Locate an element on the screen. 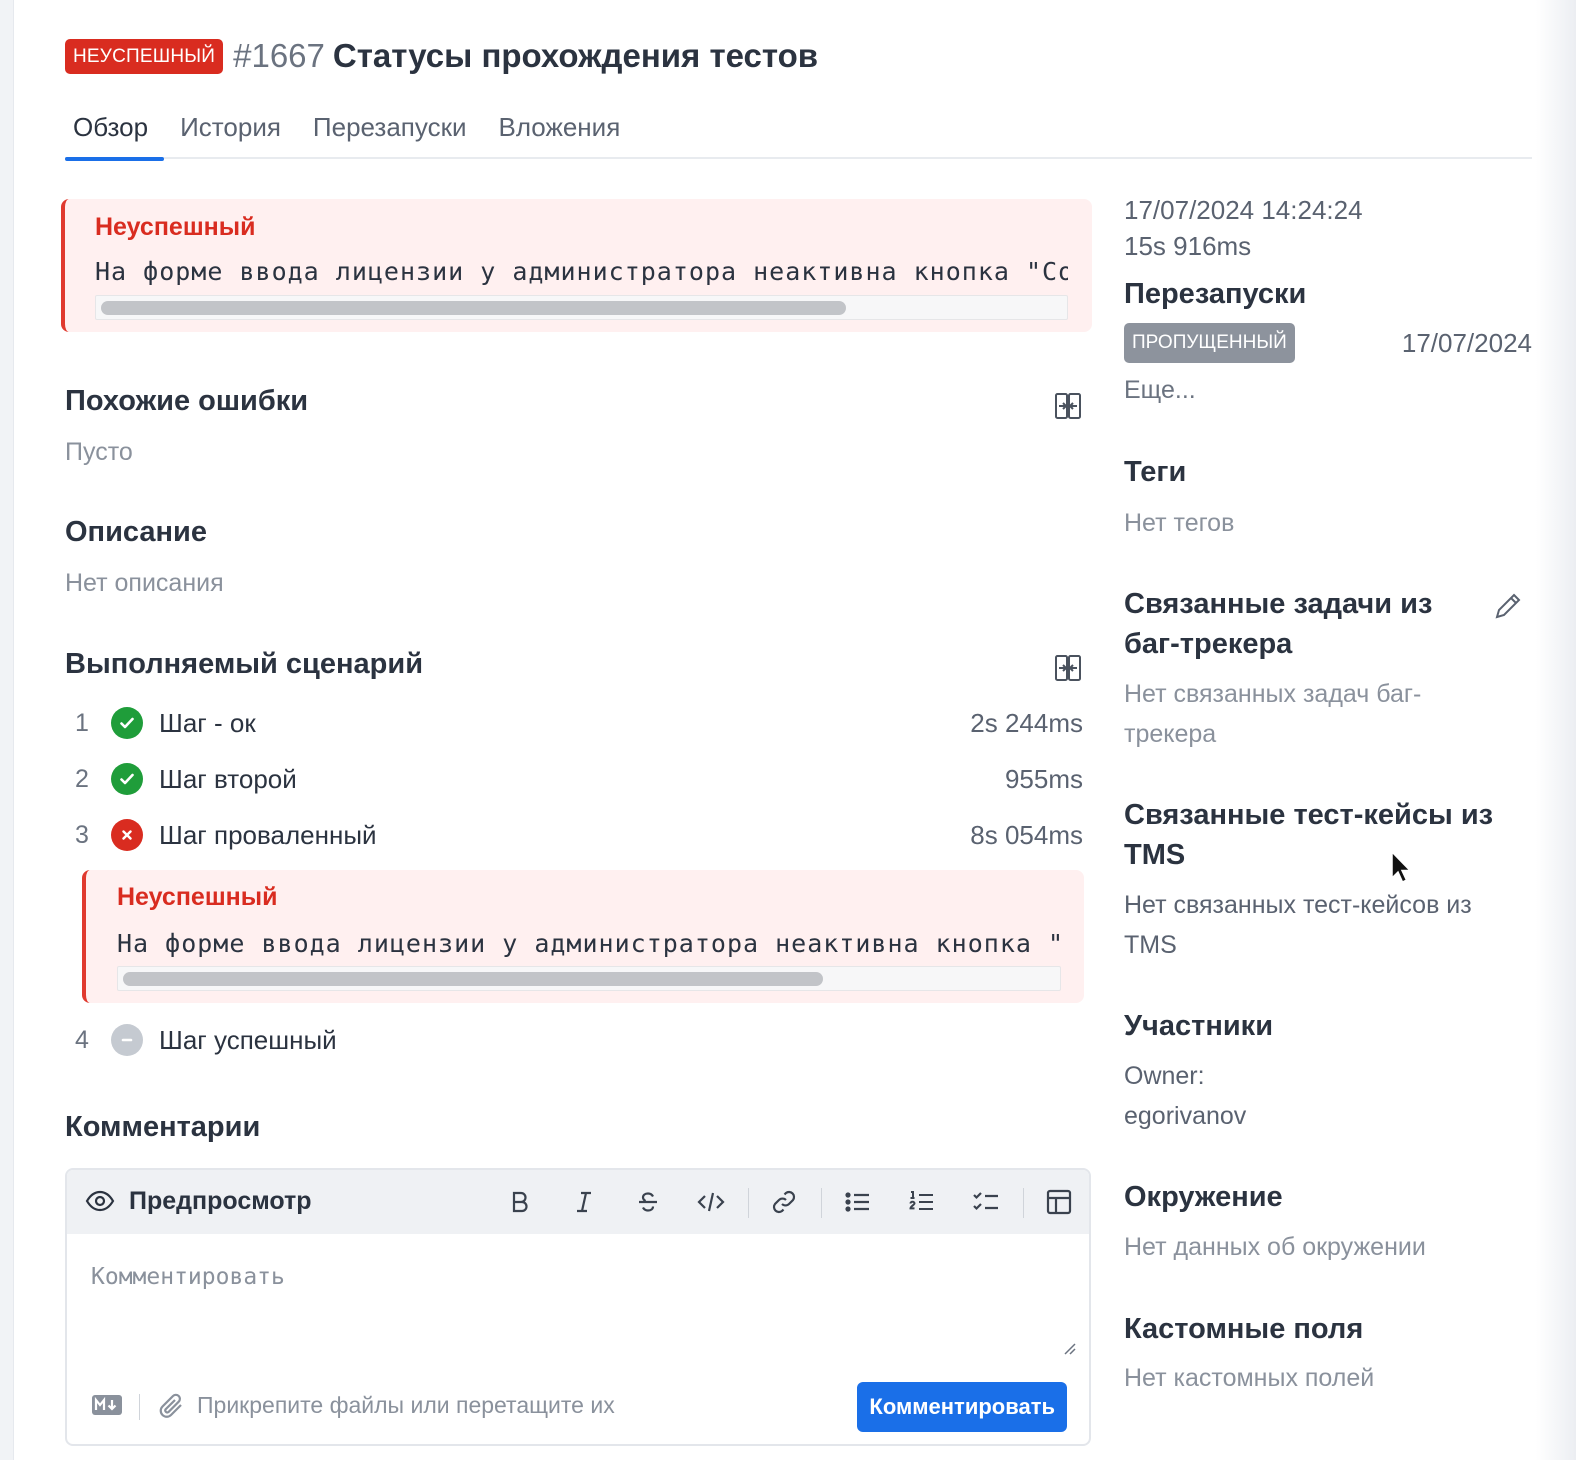 Image resolution: width=1576 pixels, height=1460 pixels. editor-toolbar: Предпросмотр is located at coordinates (578, 1202).